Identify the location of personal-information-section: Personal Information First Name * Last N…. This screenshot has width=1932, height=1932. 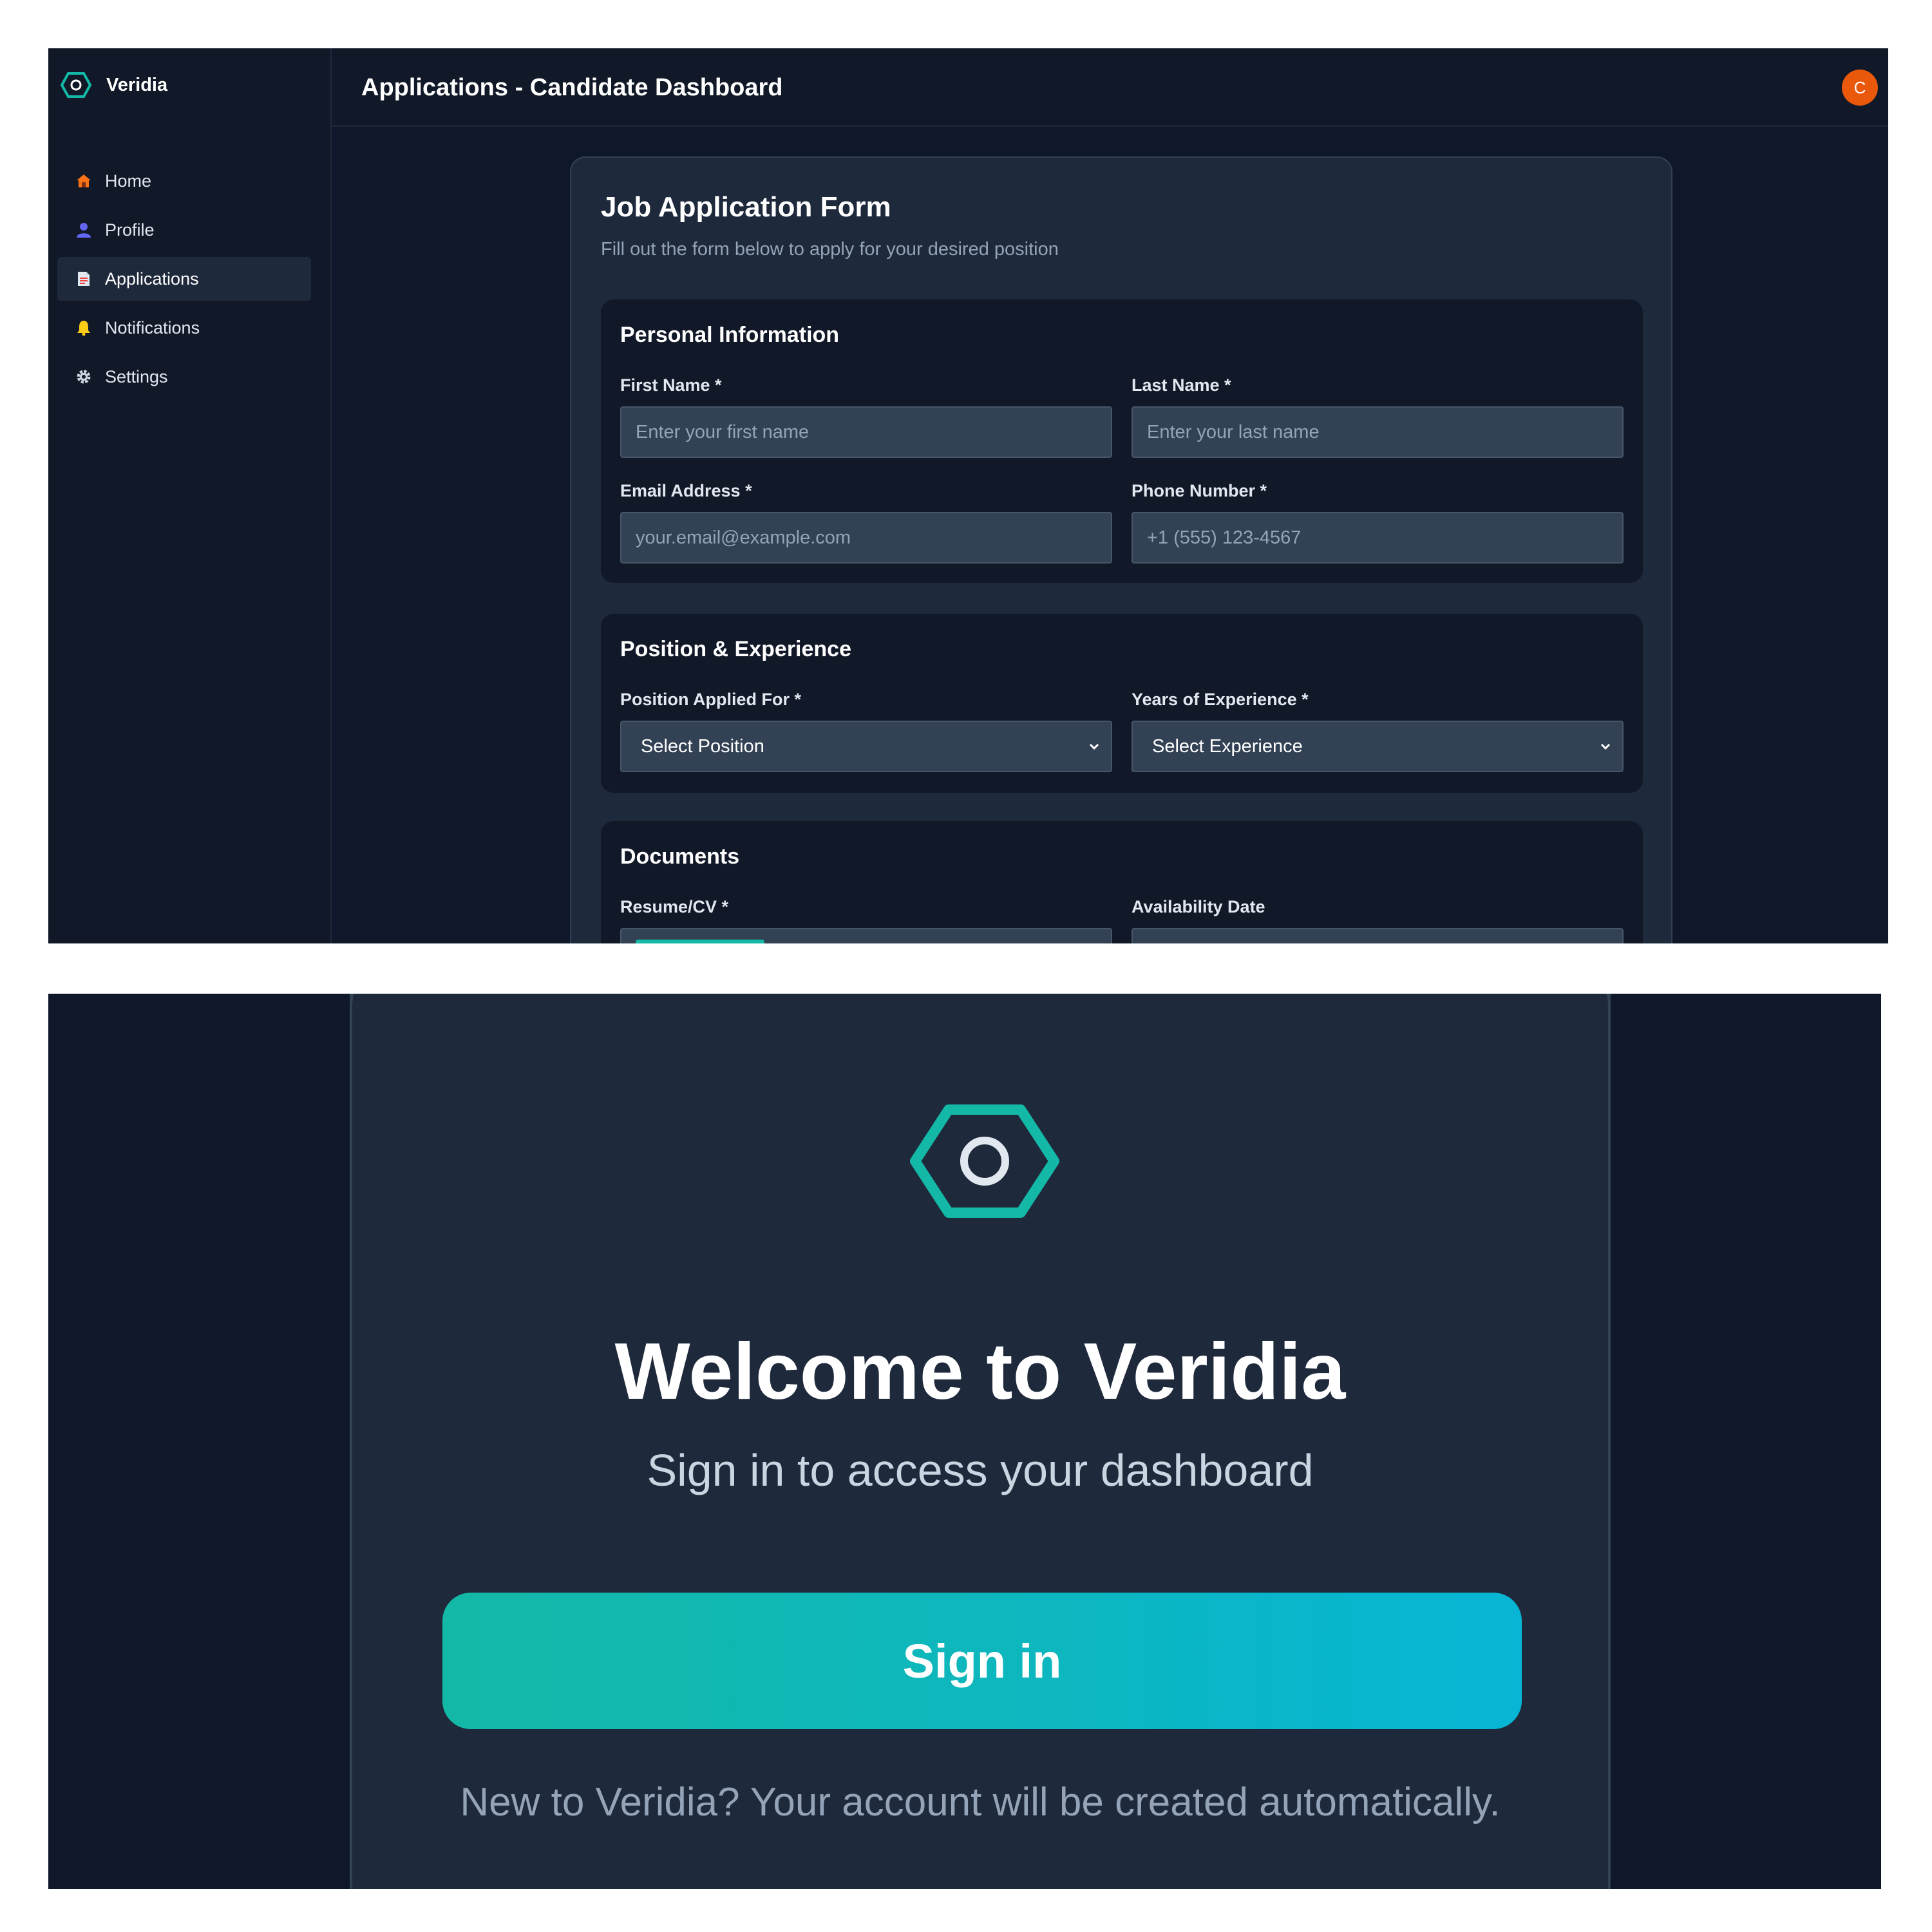
(1122, 441).